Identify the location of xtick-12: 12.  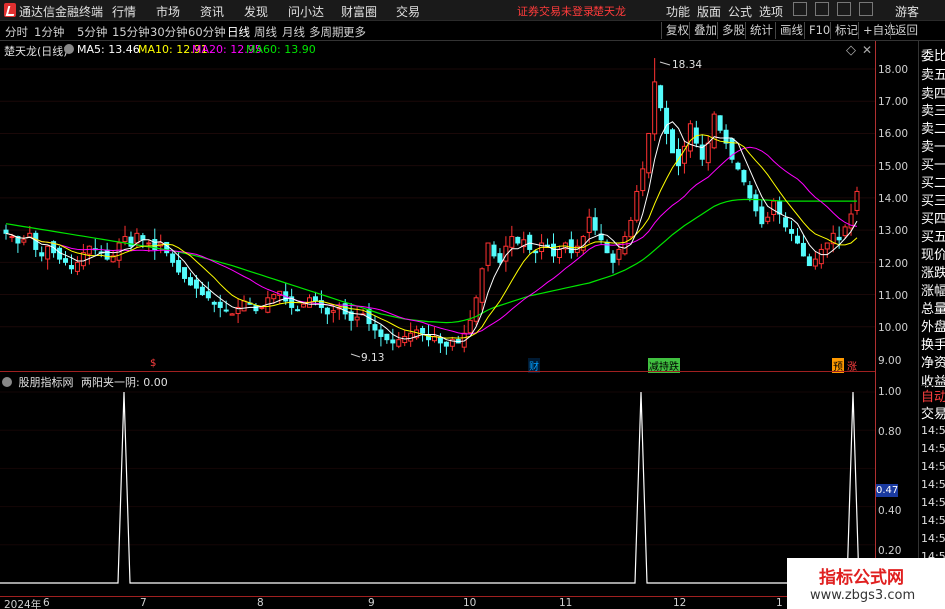
(680, 603).